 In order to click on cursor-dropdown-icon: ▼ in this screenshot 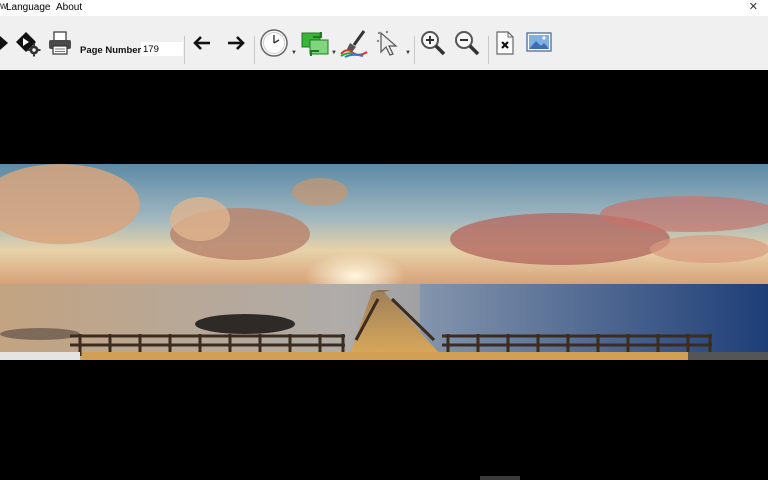, I will do `click(408, 53)`.